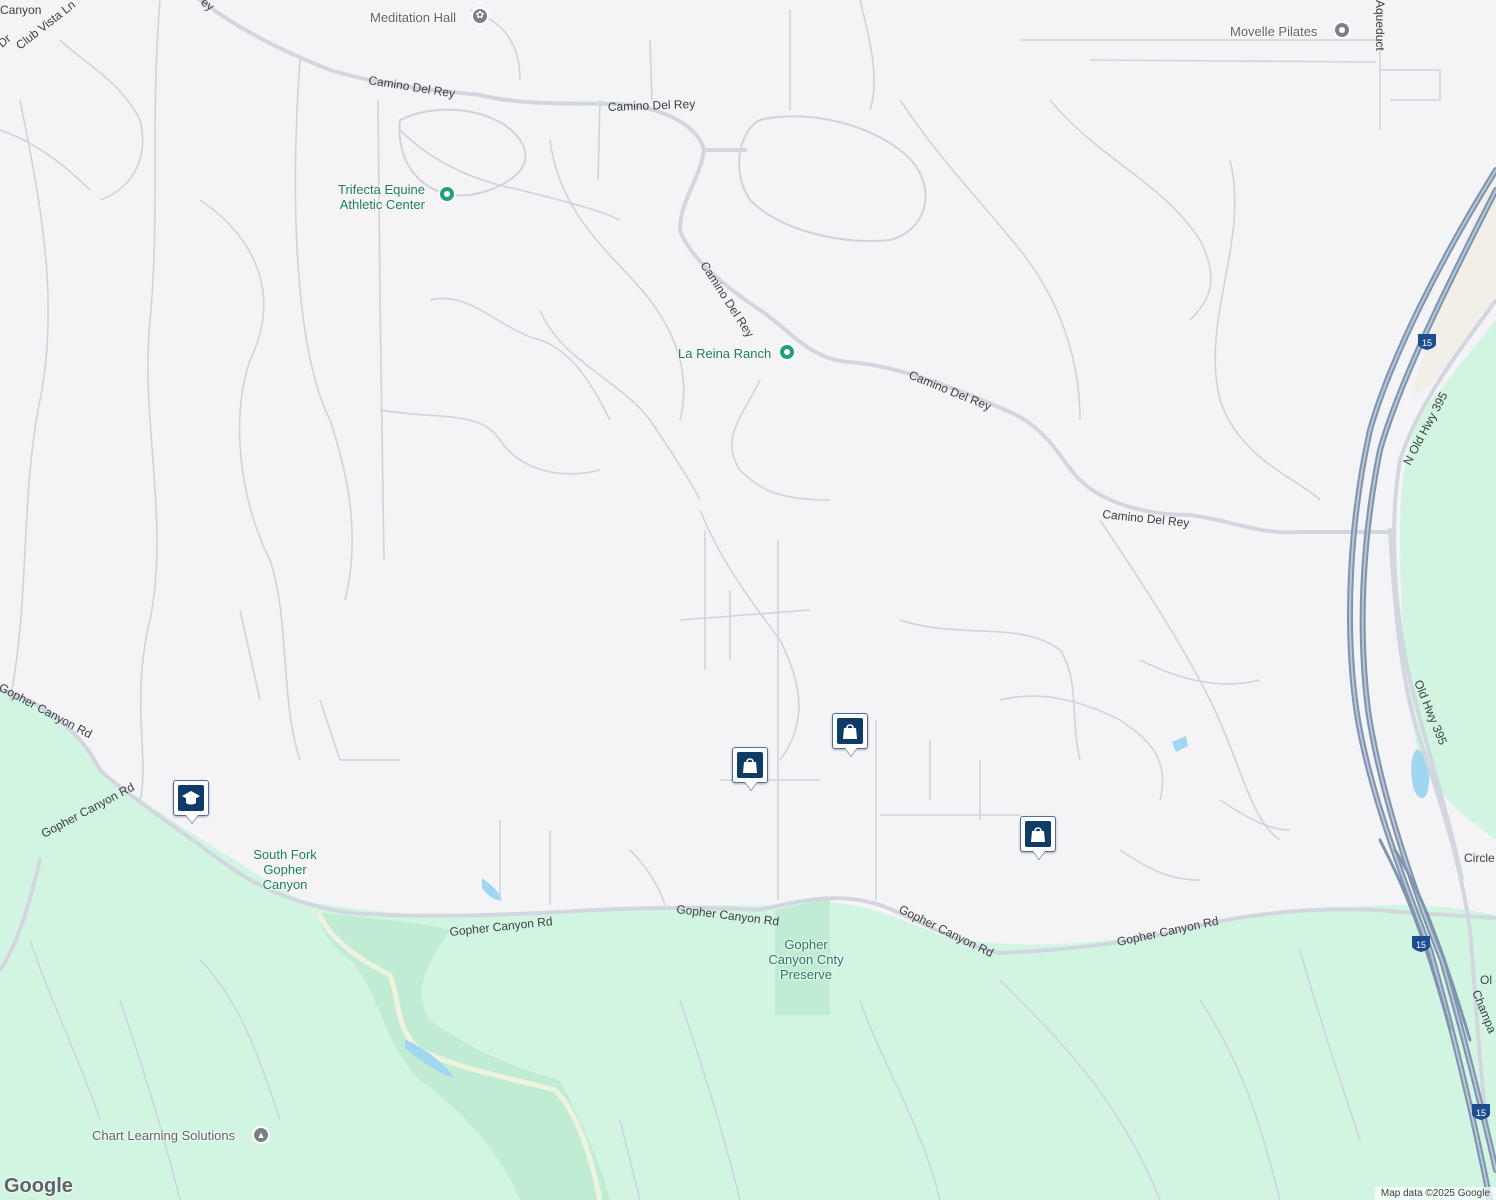 This screenshot has width=1496, height=1200. I want to click on poi-label-trifecta-equine: Trifecta Equine Athletic Center, so click(381, 197).